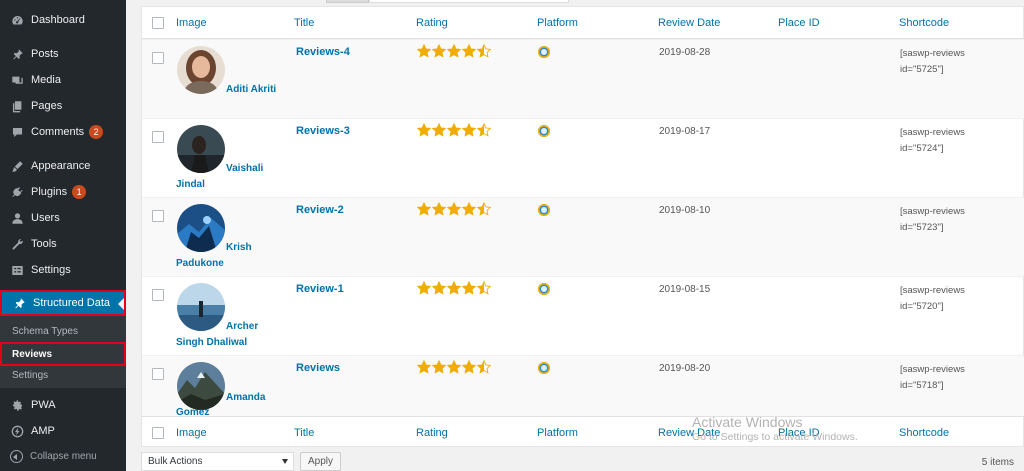 The image size is (1024, 471). Describe the element at coordinates (63, 20) in the screenshot. I see `menu-dashboard: Dashboard` at that location.